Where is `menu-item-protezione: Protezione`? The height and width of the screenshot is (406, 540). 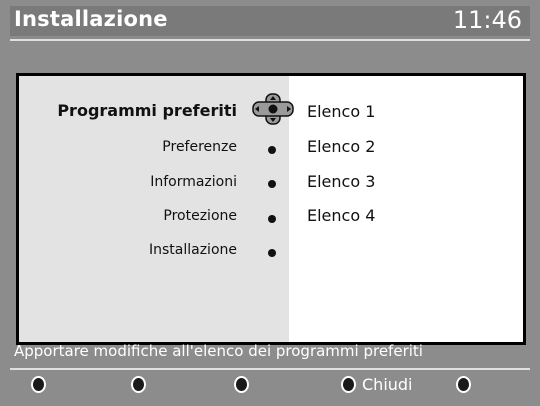 menu-item-protezione: Protezione is located at coordinates (200, 216).